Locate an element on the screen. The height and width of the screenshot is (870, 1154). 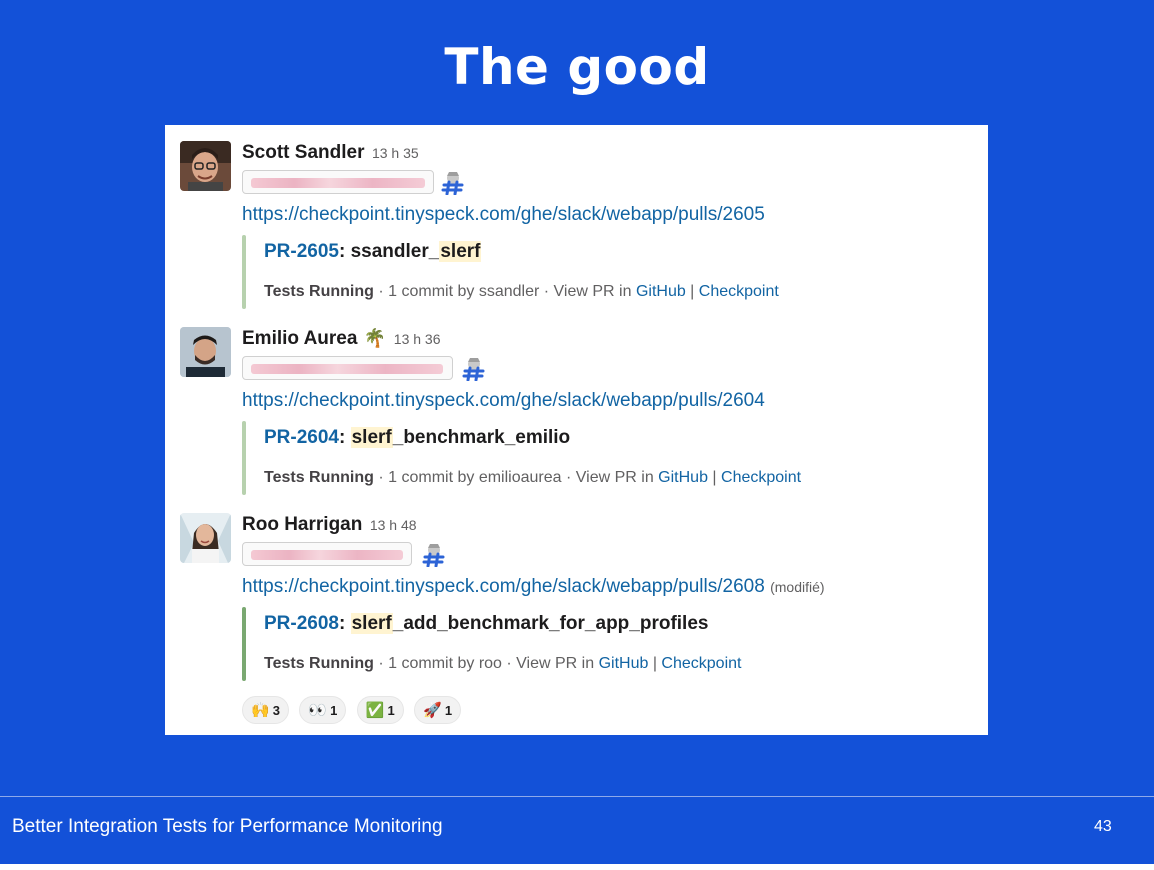
timestamp: 13 h 36 is located at coordinates (417, 339).